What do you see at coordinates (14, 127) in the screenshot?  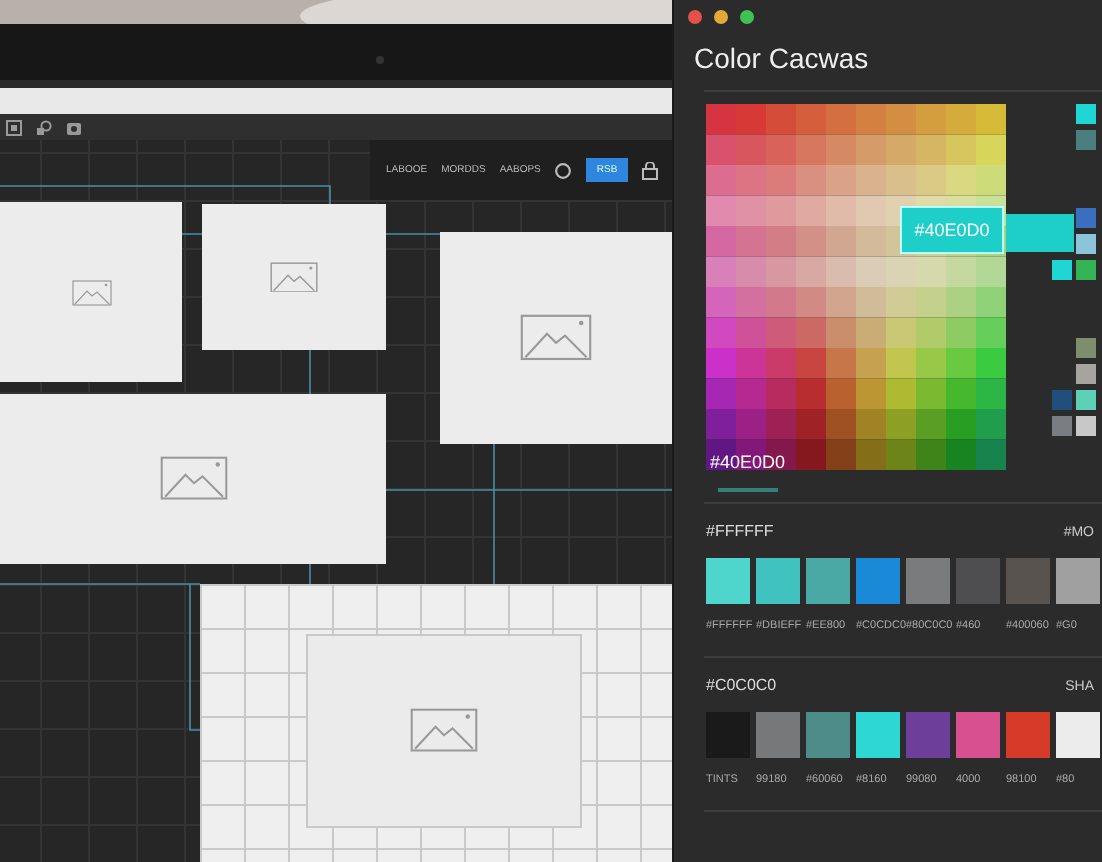 I see `frame-tool-icon` at bounding box center [14, 127].